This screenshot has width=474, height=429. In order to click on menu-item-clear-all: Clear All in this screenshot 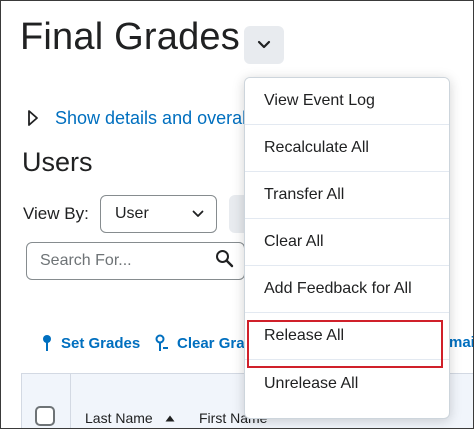, I will do `click(347, 242)`.